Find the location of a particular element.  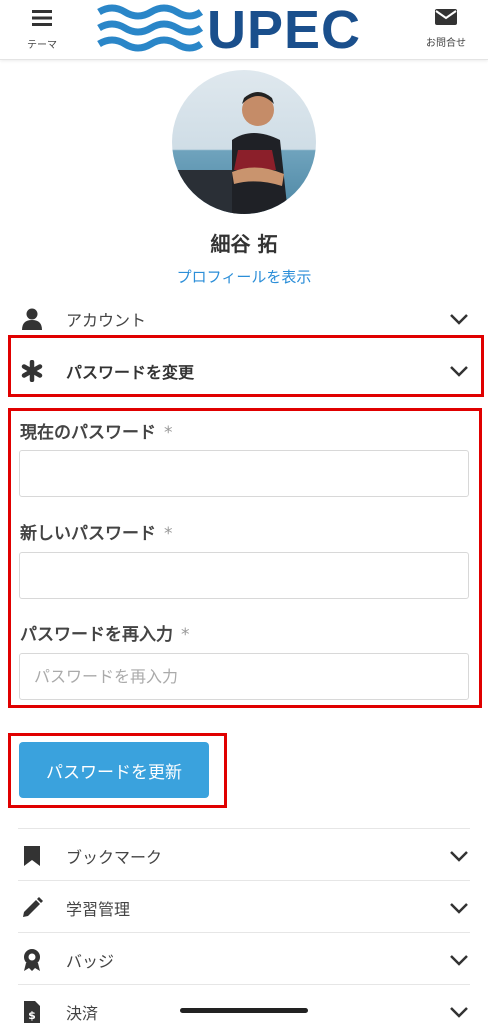

home-indicator is located at coordinates (244, 1010).